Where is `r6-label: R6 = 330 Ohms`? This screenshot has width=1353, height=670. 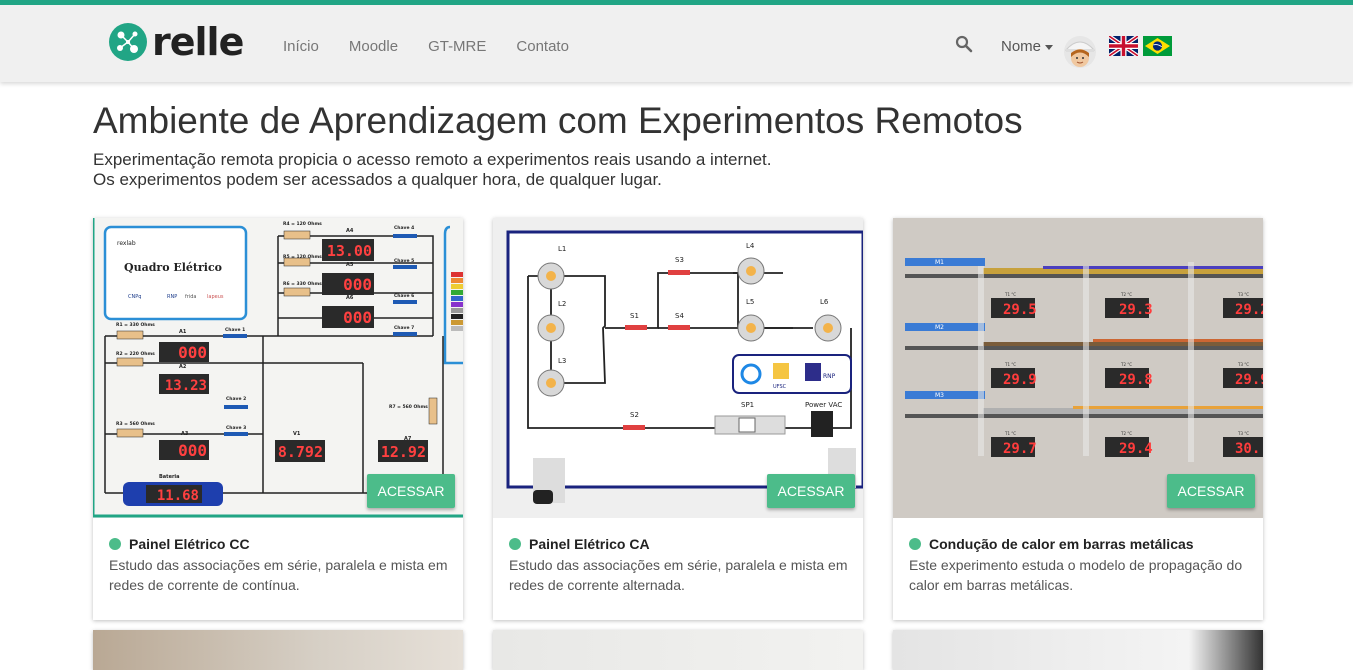 r6-label: R6 = 330 Ohms is located at coordinates (302, 284).